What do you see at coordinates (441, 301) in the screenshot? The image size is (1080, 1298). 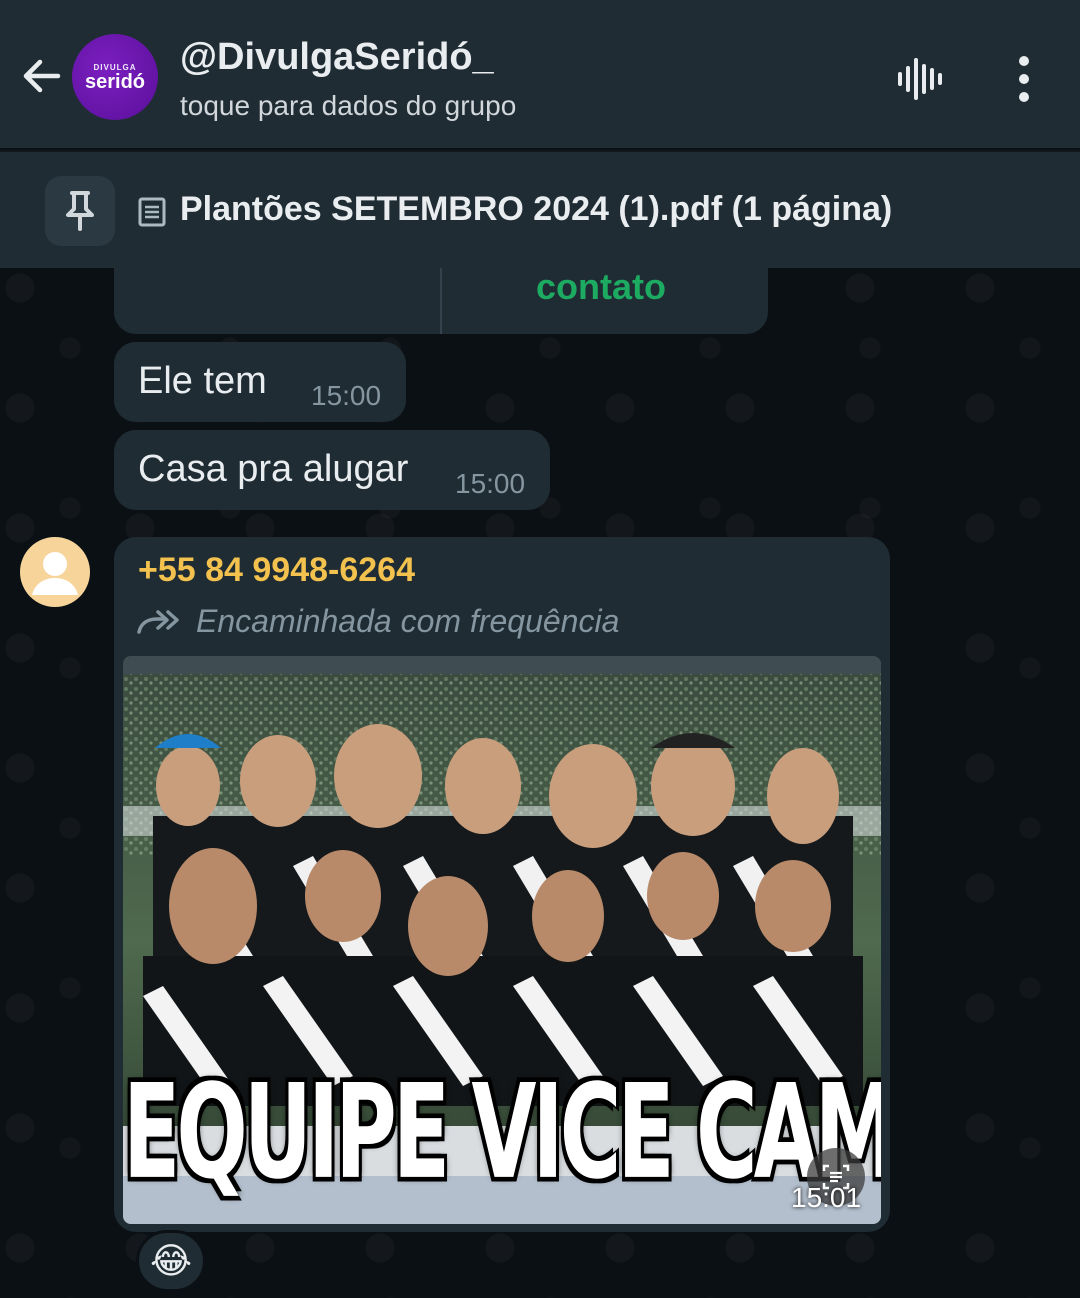 I see `contact-card-divider` at bounding box center [441, 301].